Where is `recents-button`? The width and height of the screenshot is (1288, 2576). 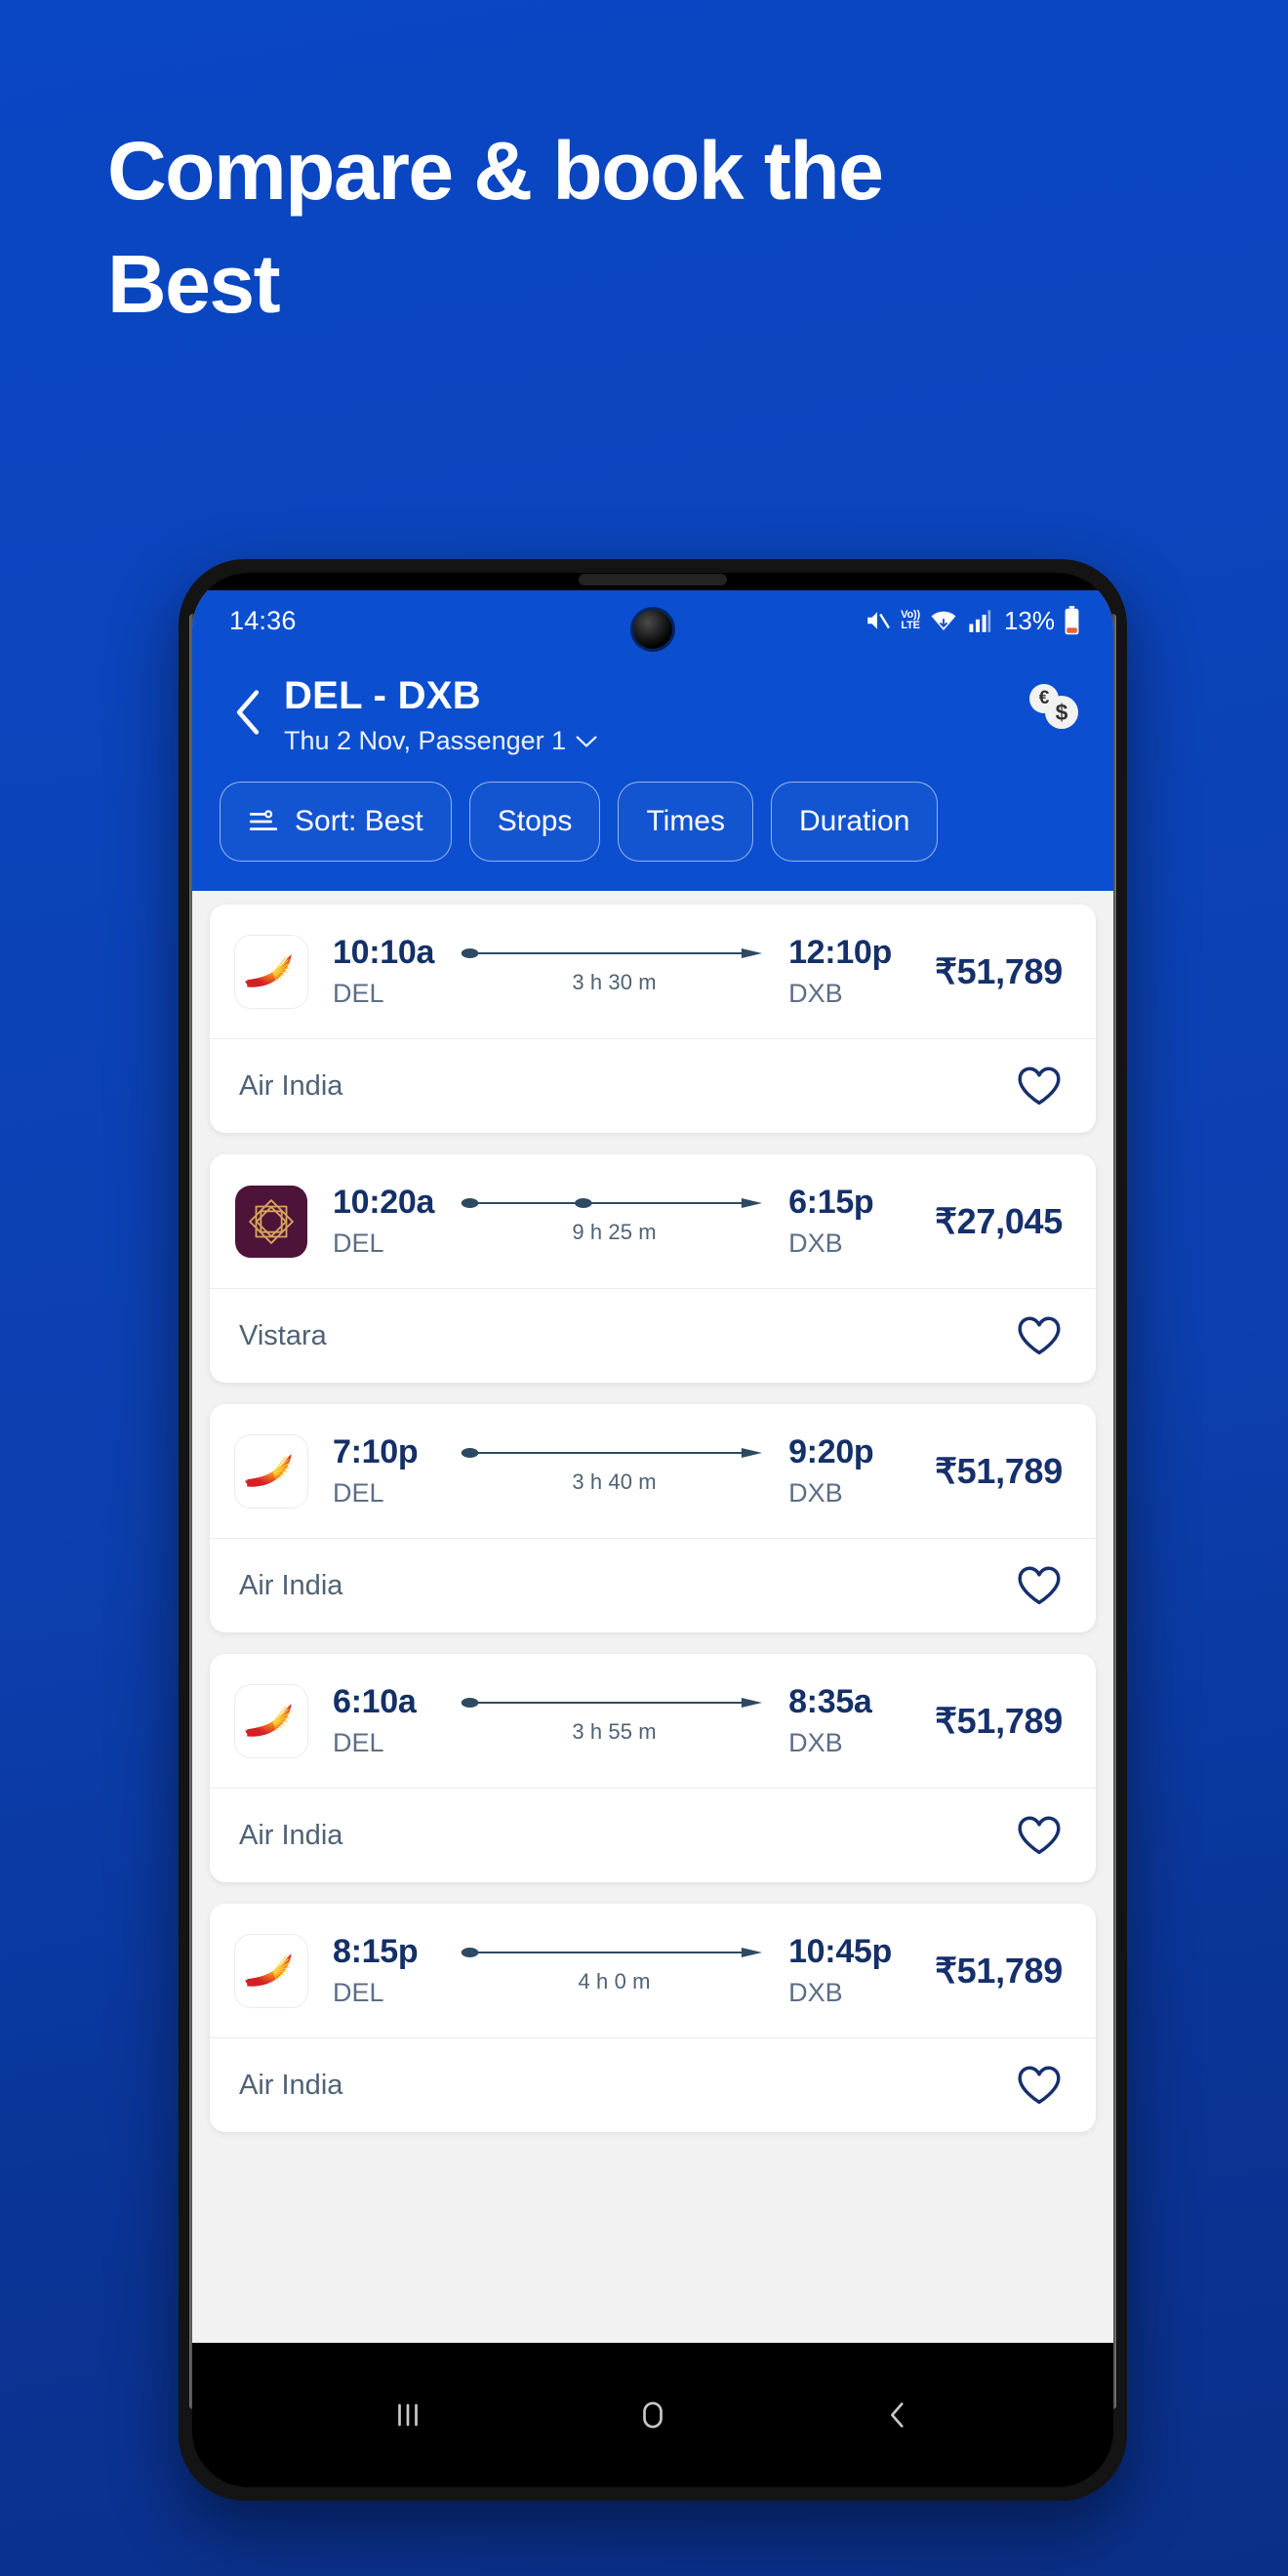
recents-button is located at coordinates (408, 2415).